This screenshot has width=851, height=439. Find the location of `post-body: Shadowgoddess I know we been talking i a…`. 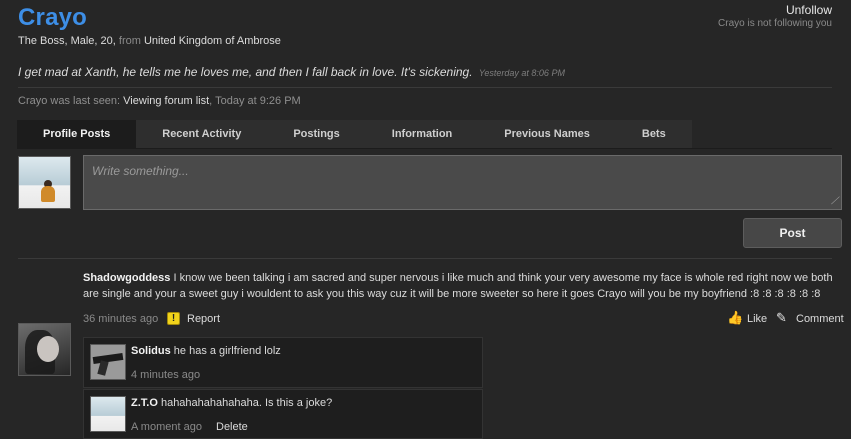

post-body: Shadowgoddess I know we been talking i a… is located at coordinates (463, 286).